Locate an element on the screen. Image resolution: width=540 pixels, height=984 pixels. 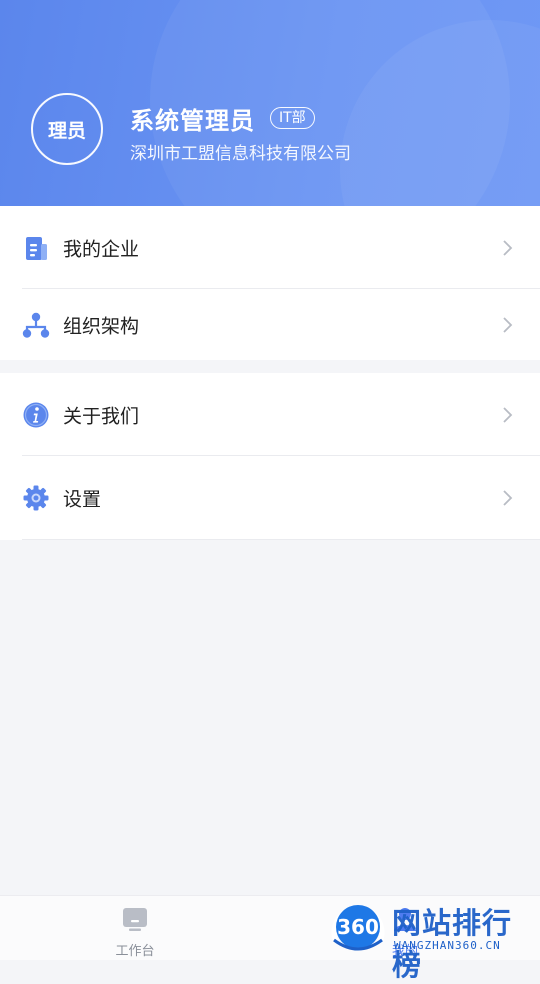
watermark: 360 网站排行榜 WANGZHAN360.CN is located at coordinates (434, 939).